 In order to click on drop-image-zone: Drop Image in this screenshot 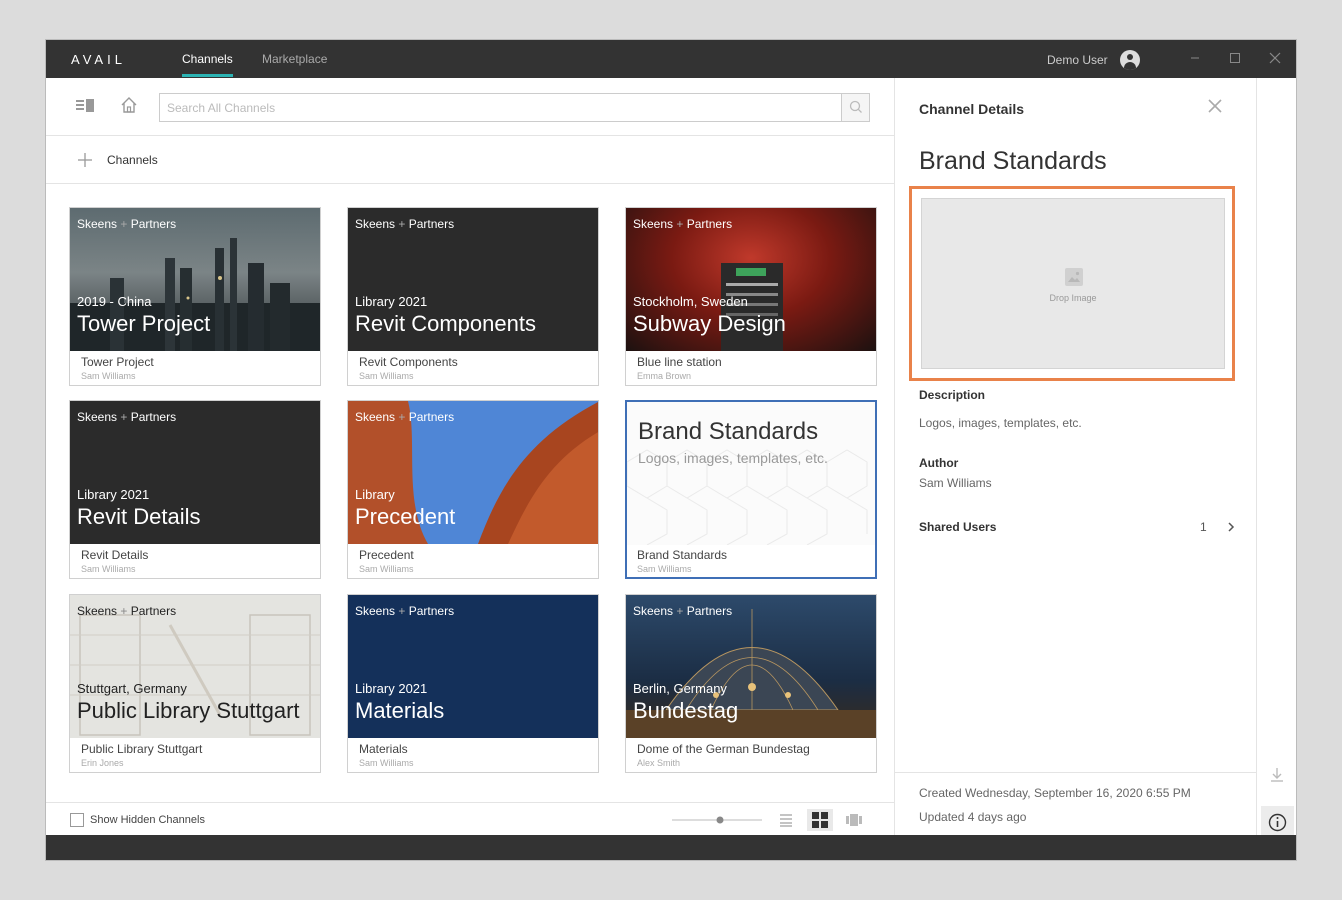, I will do `click(1073, 283)`.